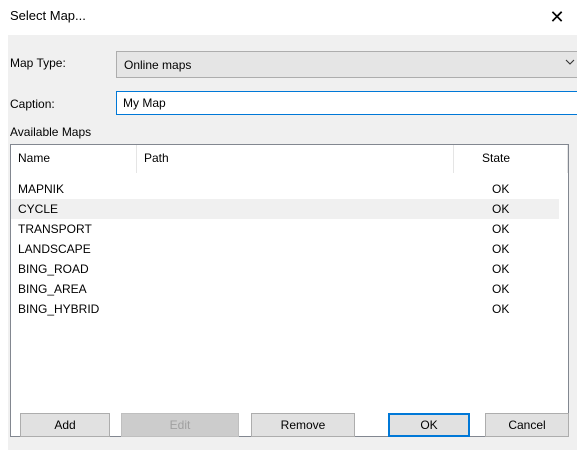 Image resolution: width=577 pixels, height=450 pixels. What do you see at coordinates (285, 289) in the screenshot?
I see `map-row-bing-area: BING_AREA OK` at bounding box center [285, 289].